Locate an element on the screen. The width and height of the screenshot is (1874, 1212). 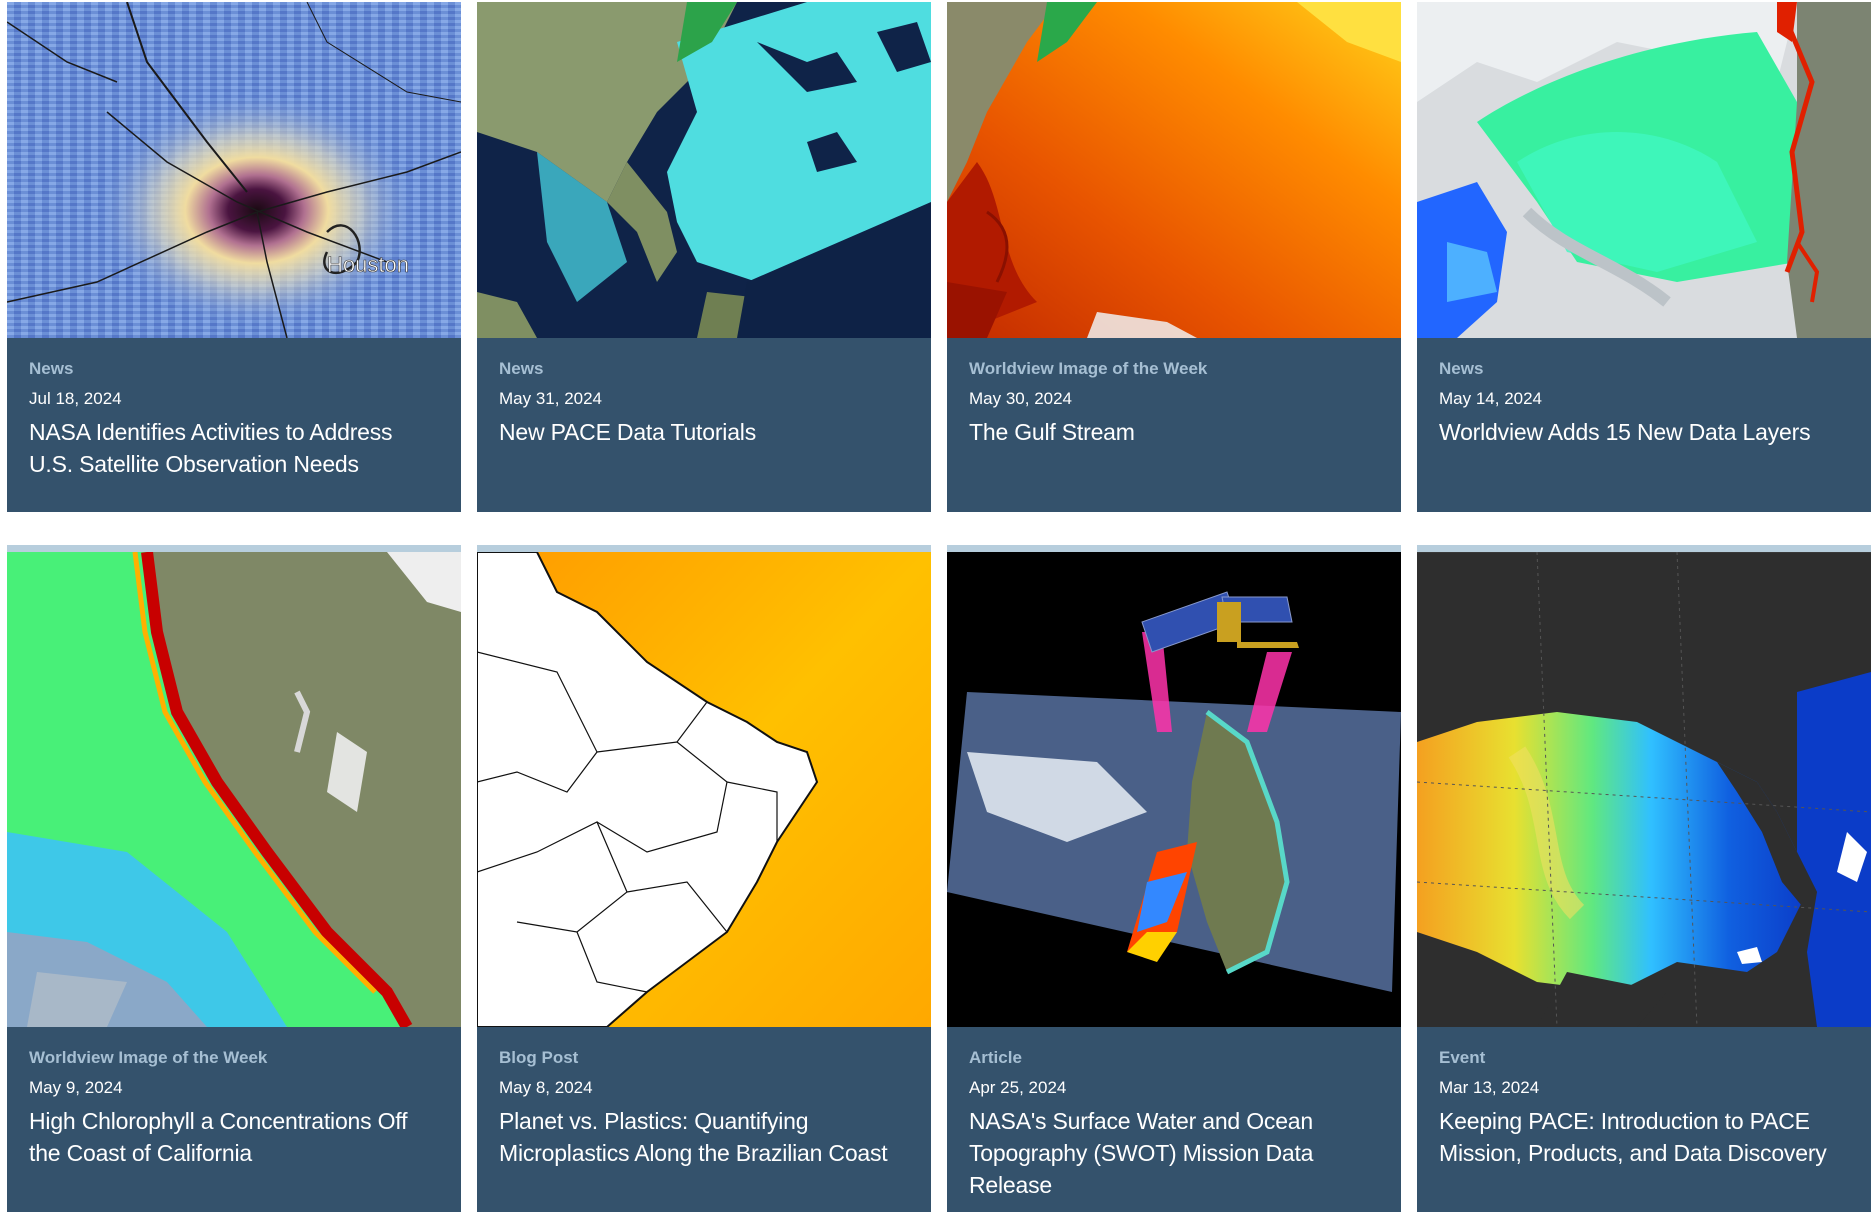
card-thumbnail-california-chlorophyll is located at coordinates (234, 789).